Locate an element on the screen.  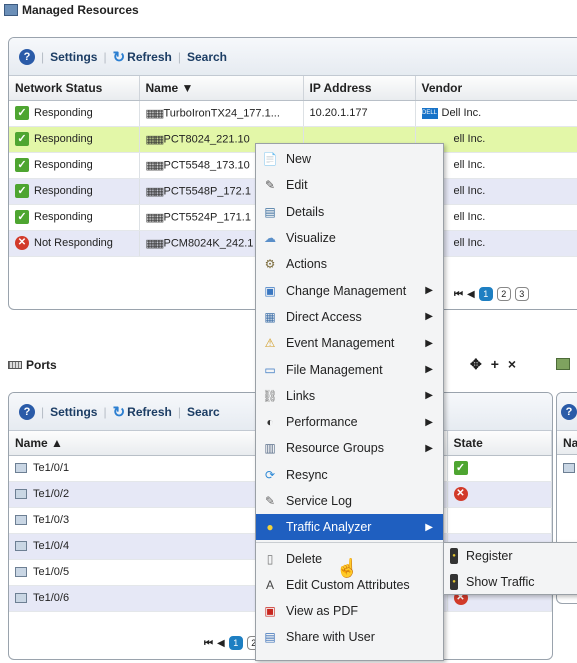
traffic-icon: ● is located at coordinates (270, 527).